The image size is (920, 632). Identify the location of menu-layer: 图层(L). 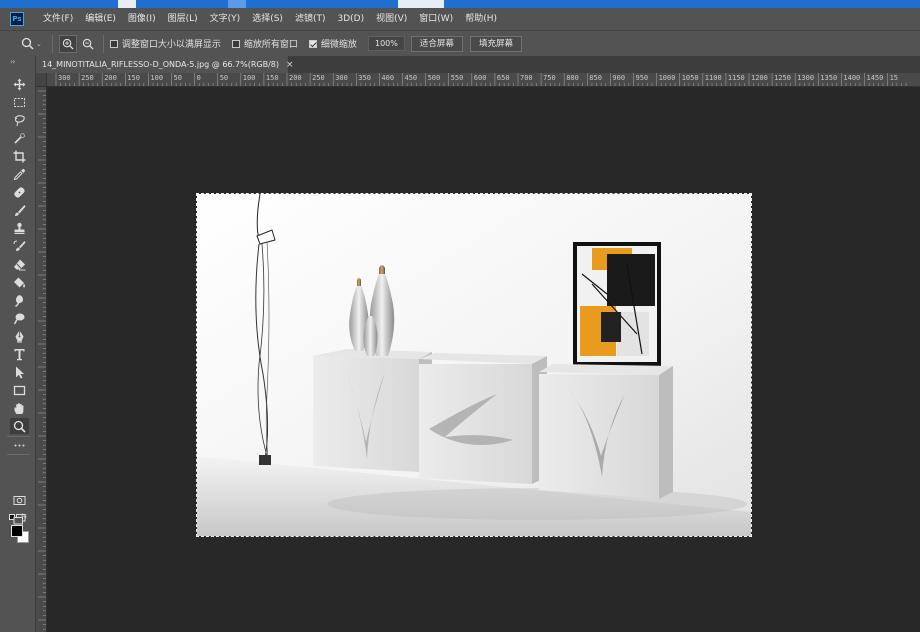
(183, 19).